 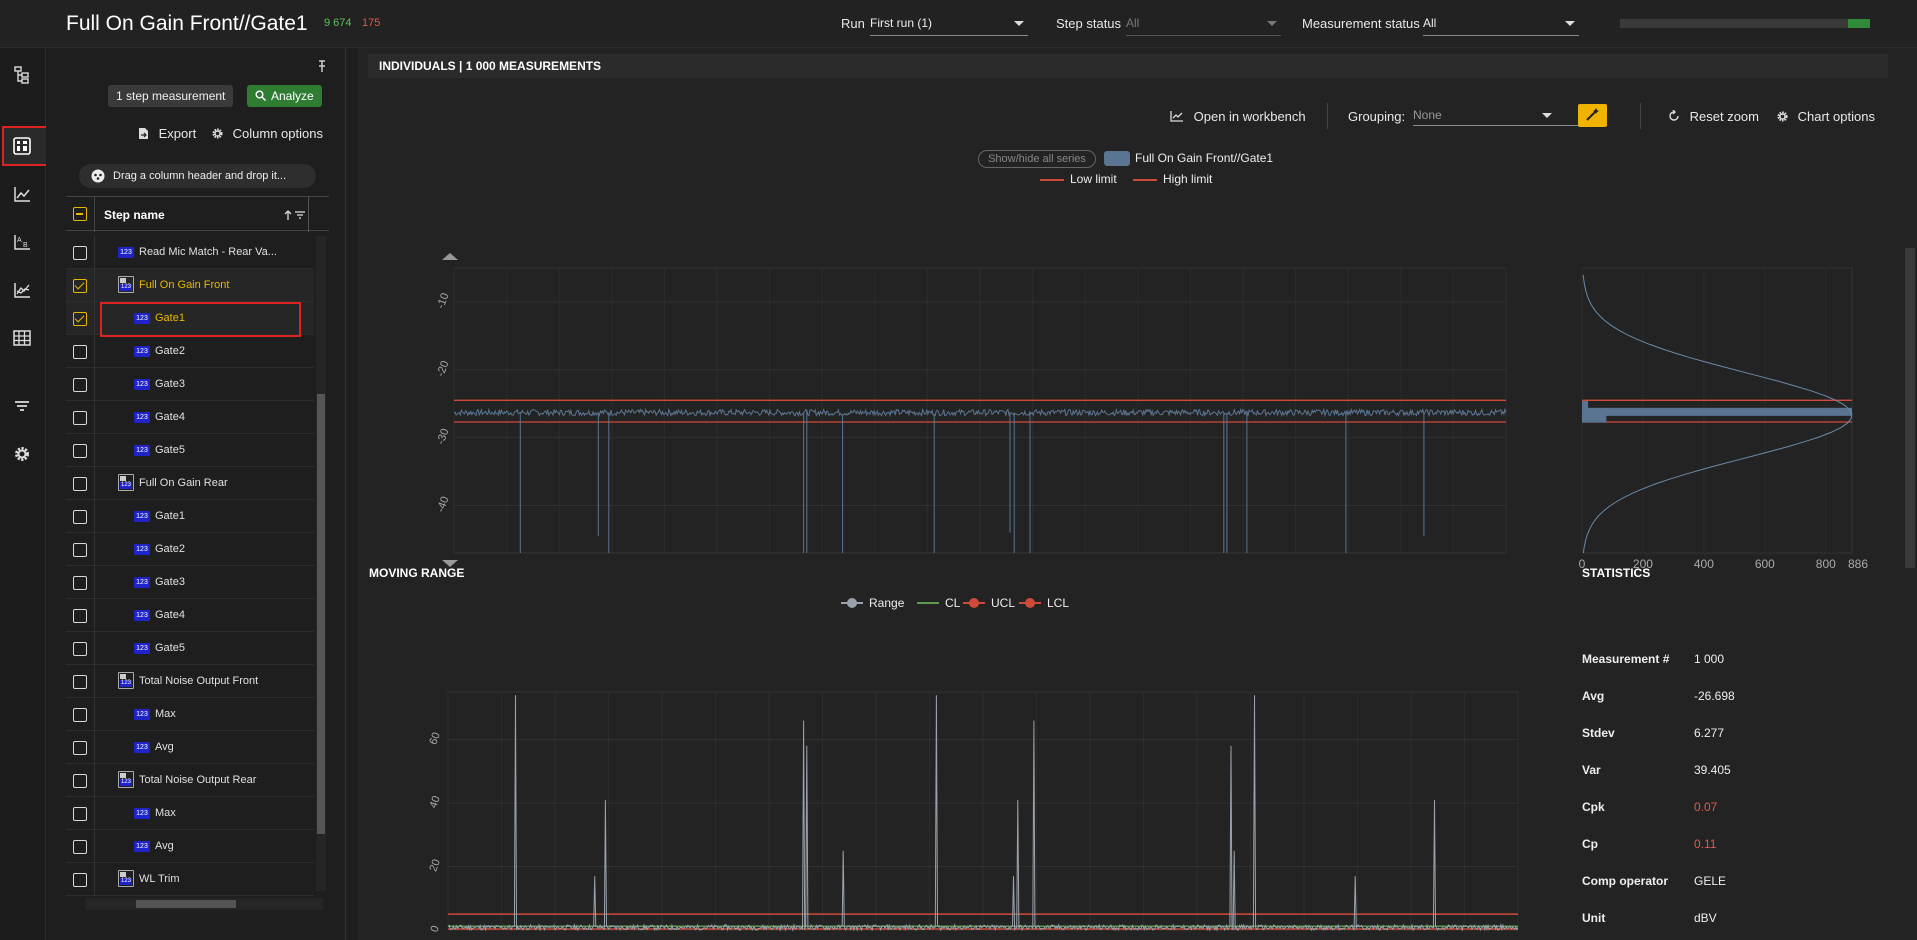 I want to click on pin-icon, so click(x=322, y=67).